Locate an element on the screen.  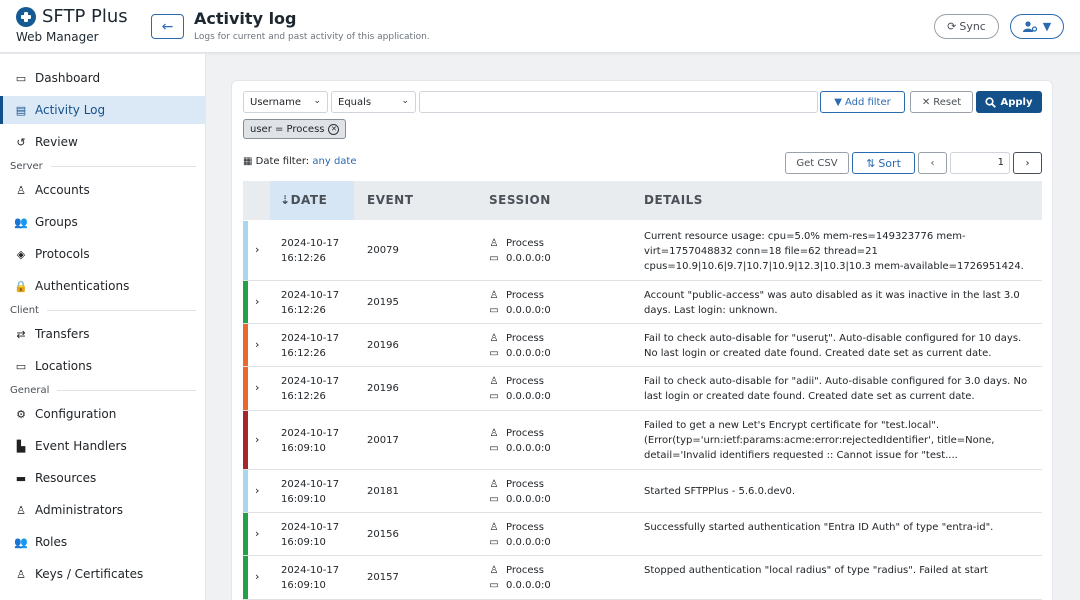
sidebar-item-configuration: ⚙ Configuration is located at coordinates (103, 414).